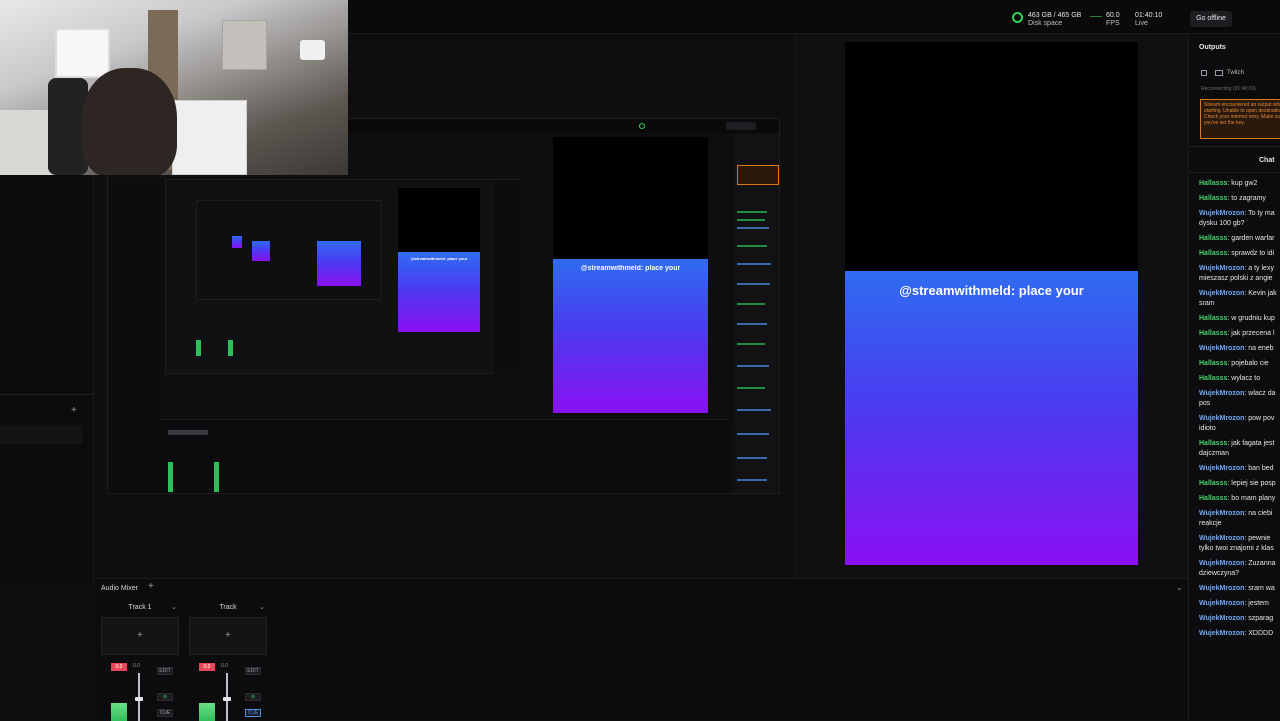  Describe the element at coordinates (1017, 17) in the screenshot. I see `disk-space-icon` at that location.